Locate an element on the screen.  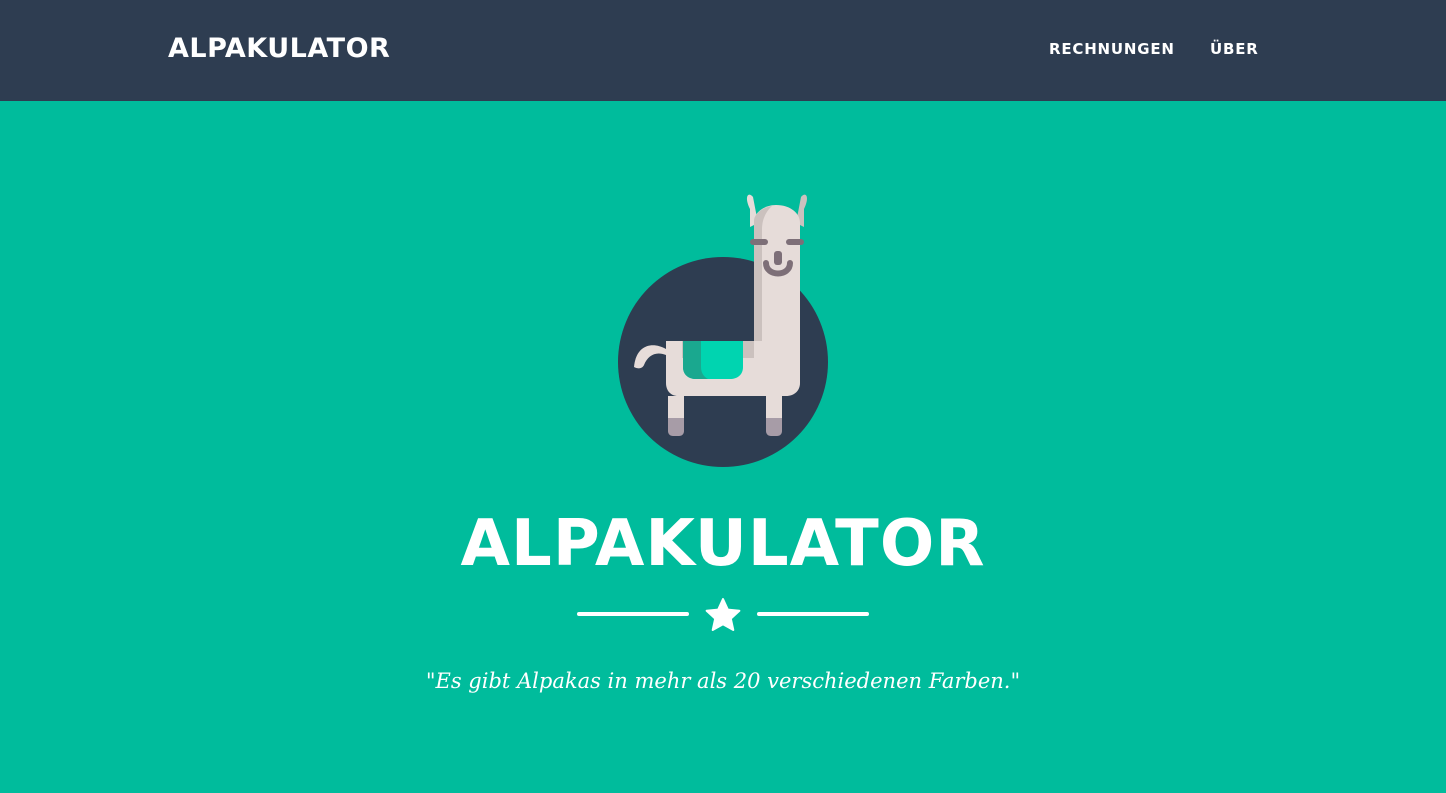
divider-line-right is located at coordinates (813, 614).